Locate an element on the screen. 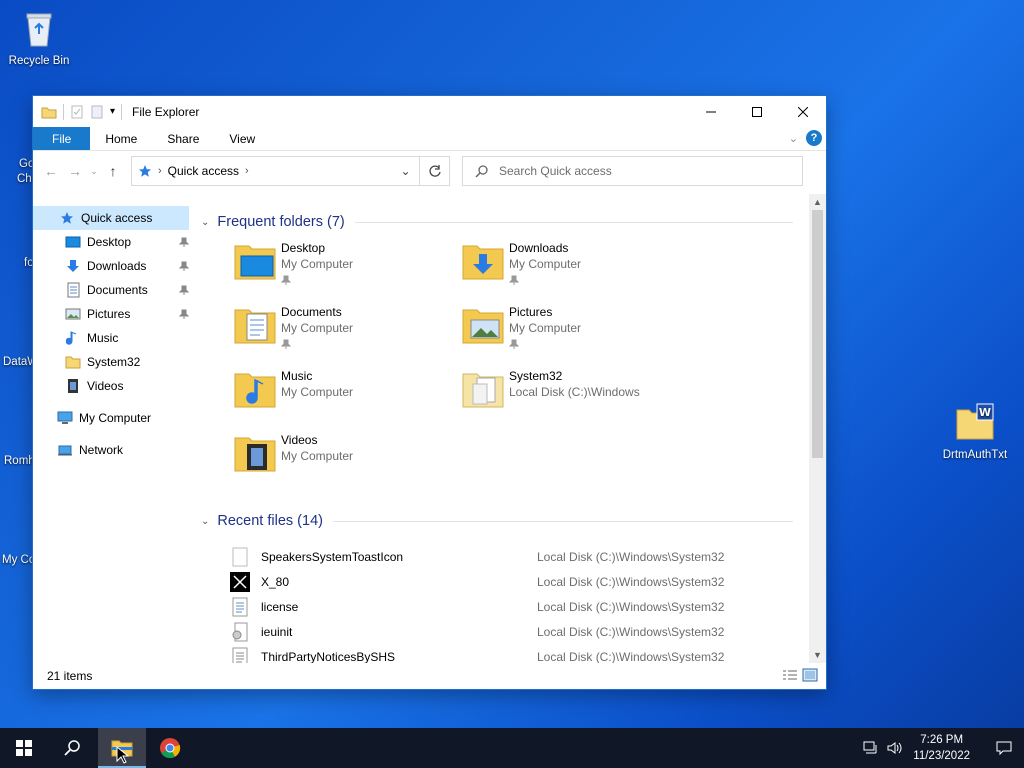 The width and height of the screenshot is (1024, 768). collapse-chevron-icon: ⌄ is located at coordinates (205, 222).